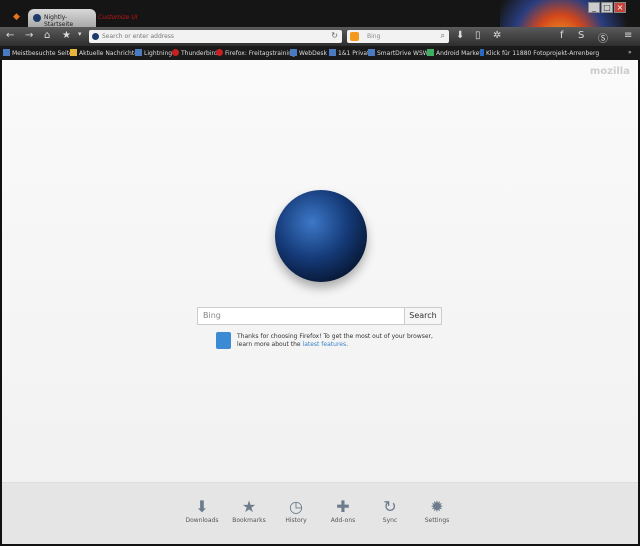 This screenshot has height=546, width=640. Describe the element at coordinates (37, 18) in the screenshot. I see `tab-favicon` at that location.